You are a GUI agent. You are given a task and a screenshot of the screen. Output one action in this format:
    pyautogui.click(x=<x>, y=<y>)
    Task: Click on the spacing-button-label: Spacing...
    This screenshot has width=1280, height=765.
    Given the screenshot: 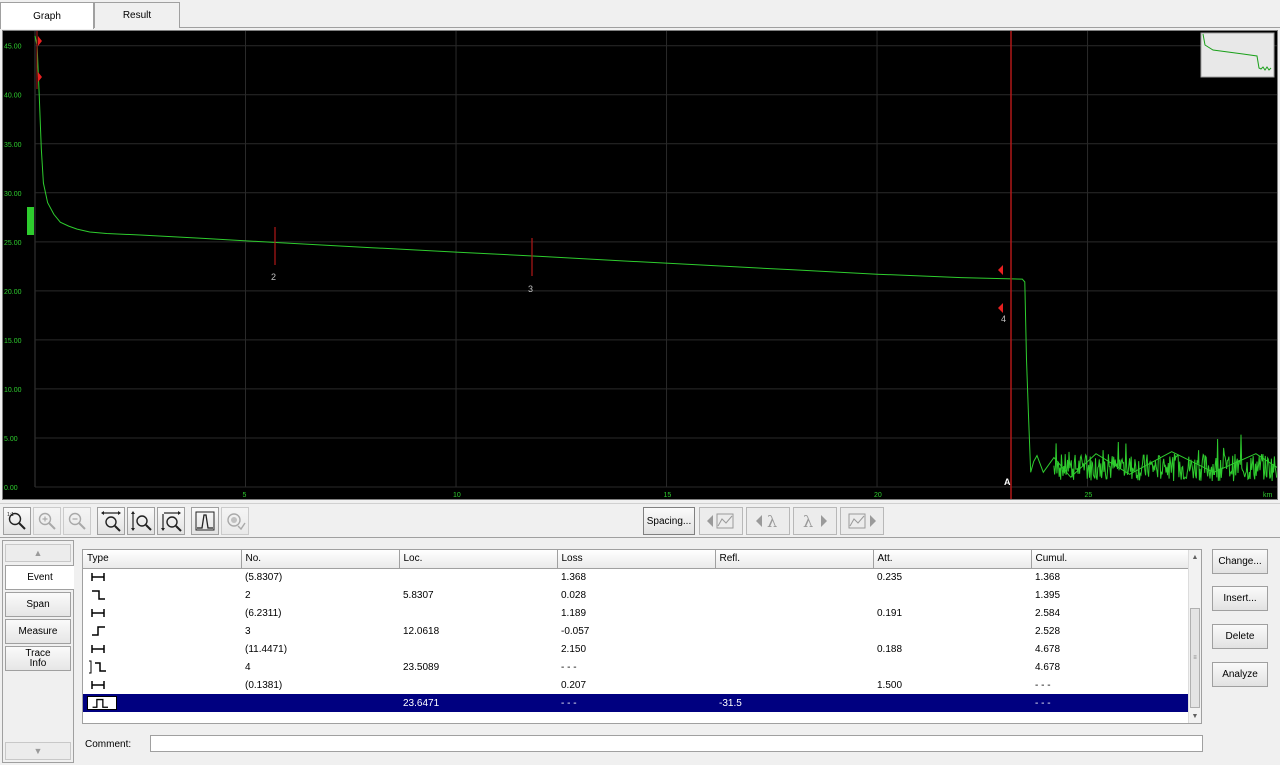 What is the action you would take?
    pyautogui.click(x=669, y=521)
    